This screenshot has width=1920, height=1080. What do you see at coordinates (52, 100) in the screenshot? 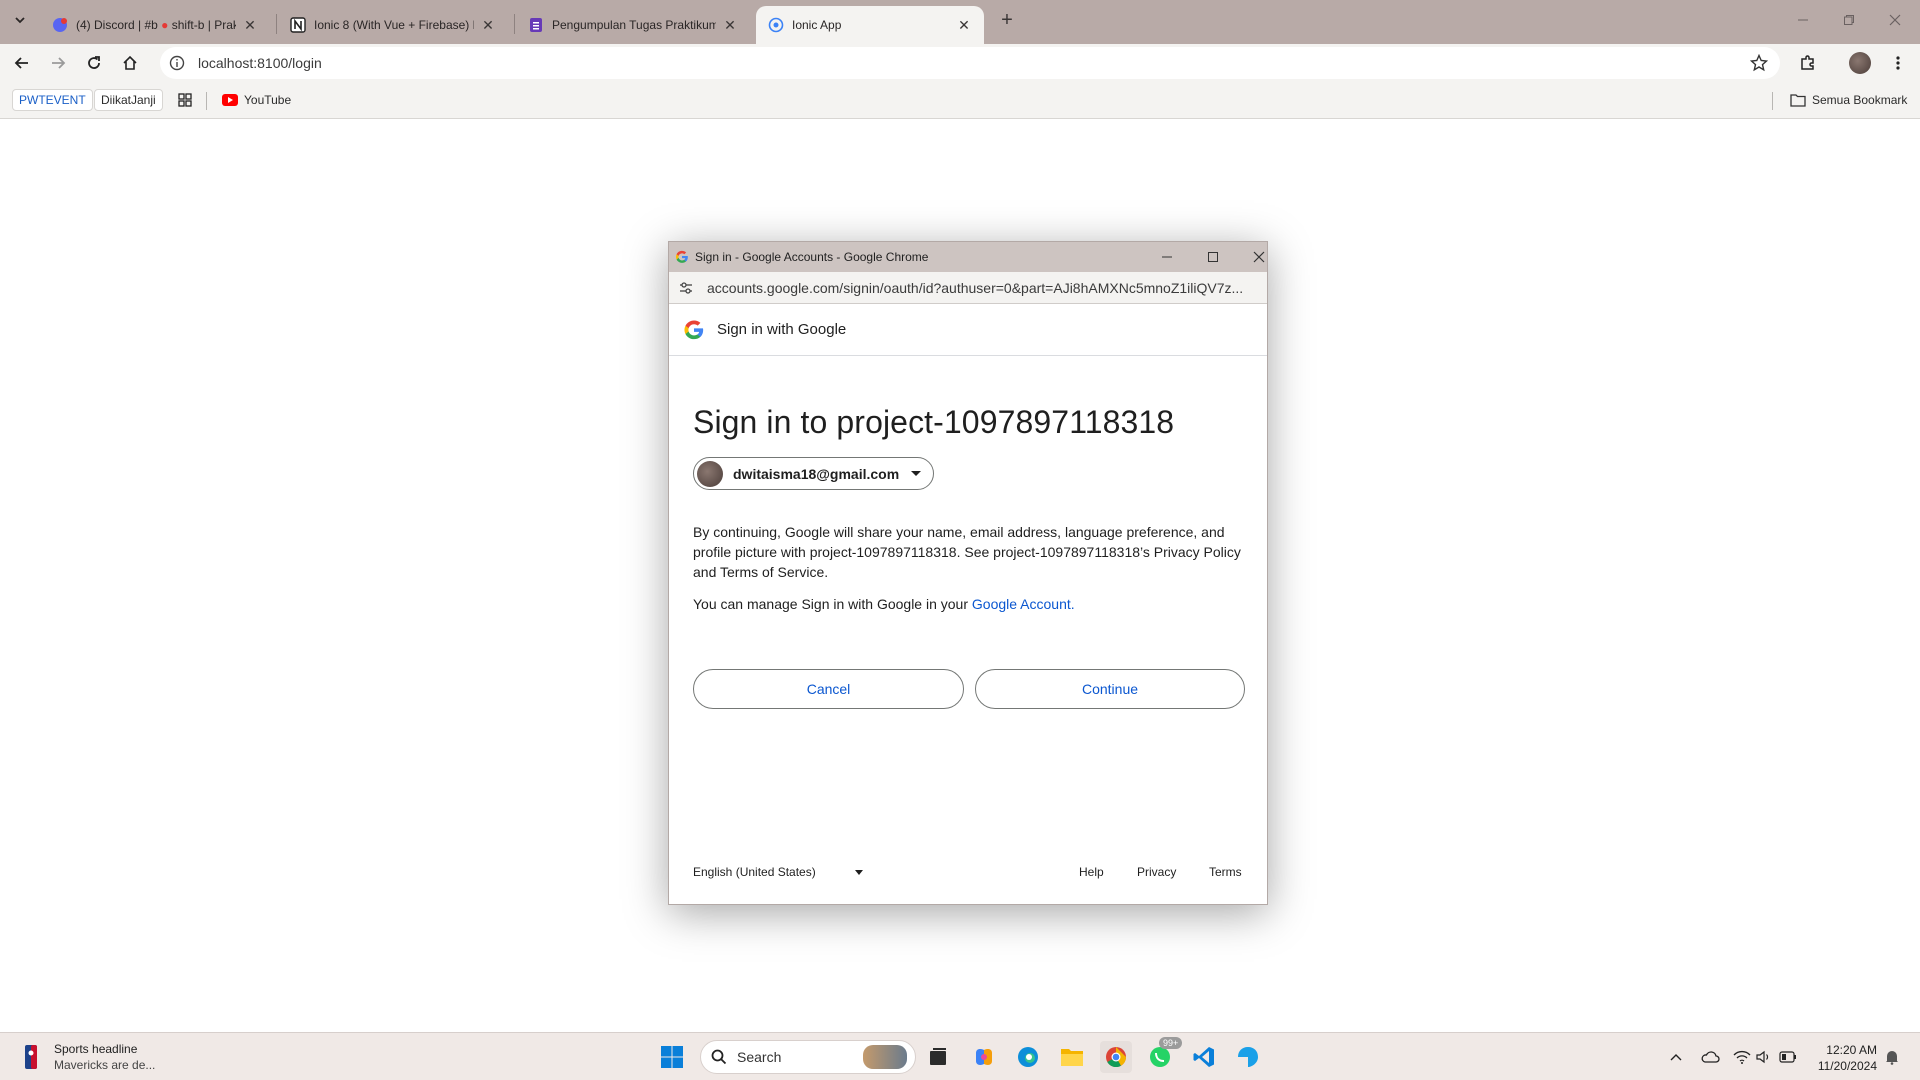
I see `bookmark-pwtevent: PWTEVENT` at bounding box center [52, 100].